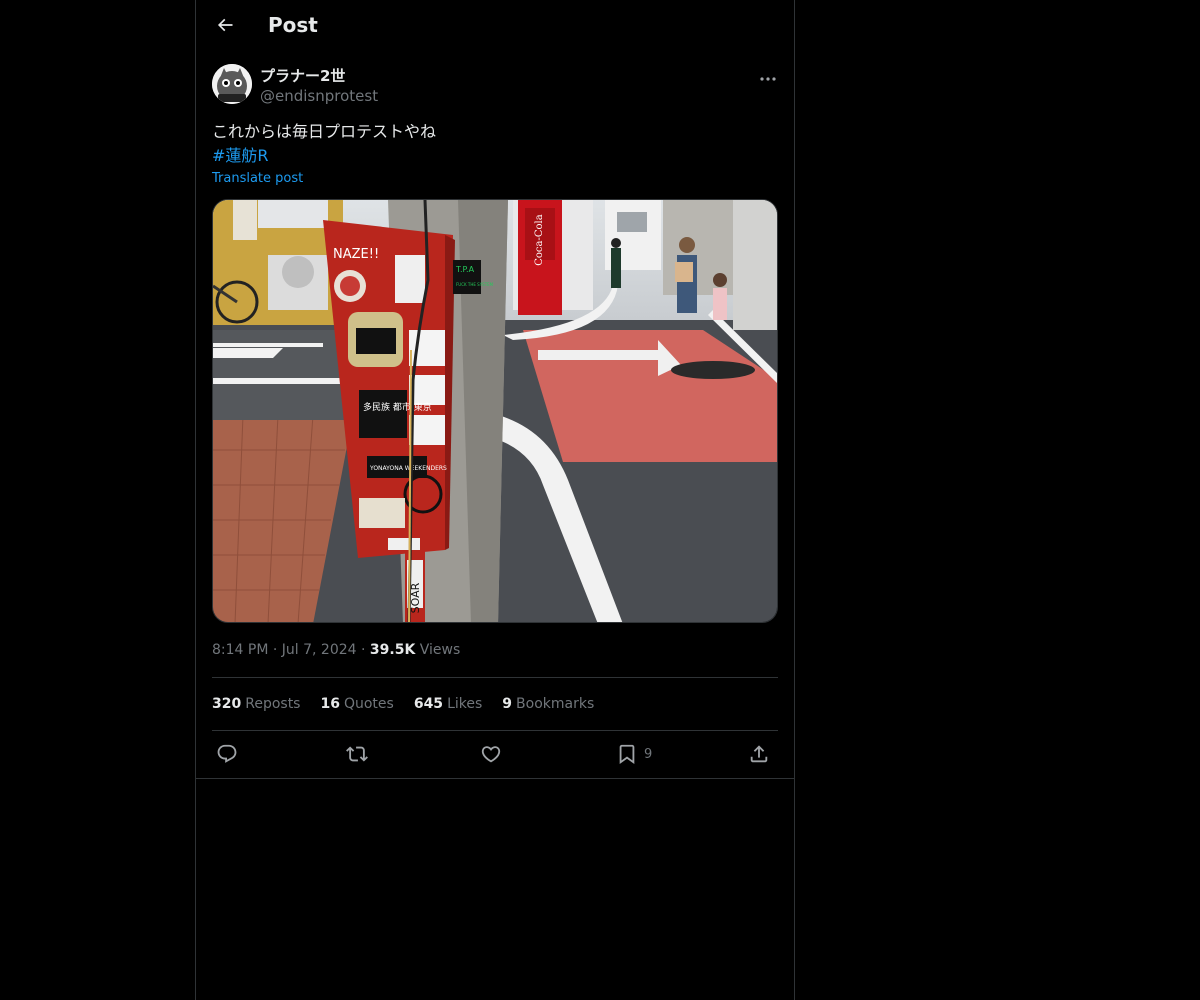  I want to click on share-icon, so click(759, 754).